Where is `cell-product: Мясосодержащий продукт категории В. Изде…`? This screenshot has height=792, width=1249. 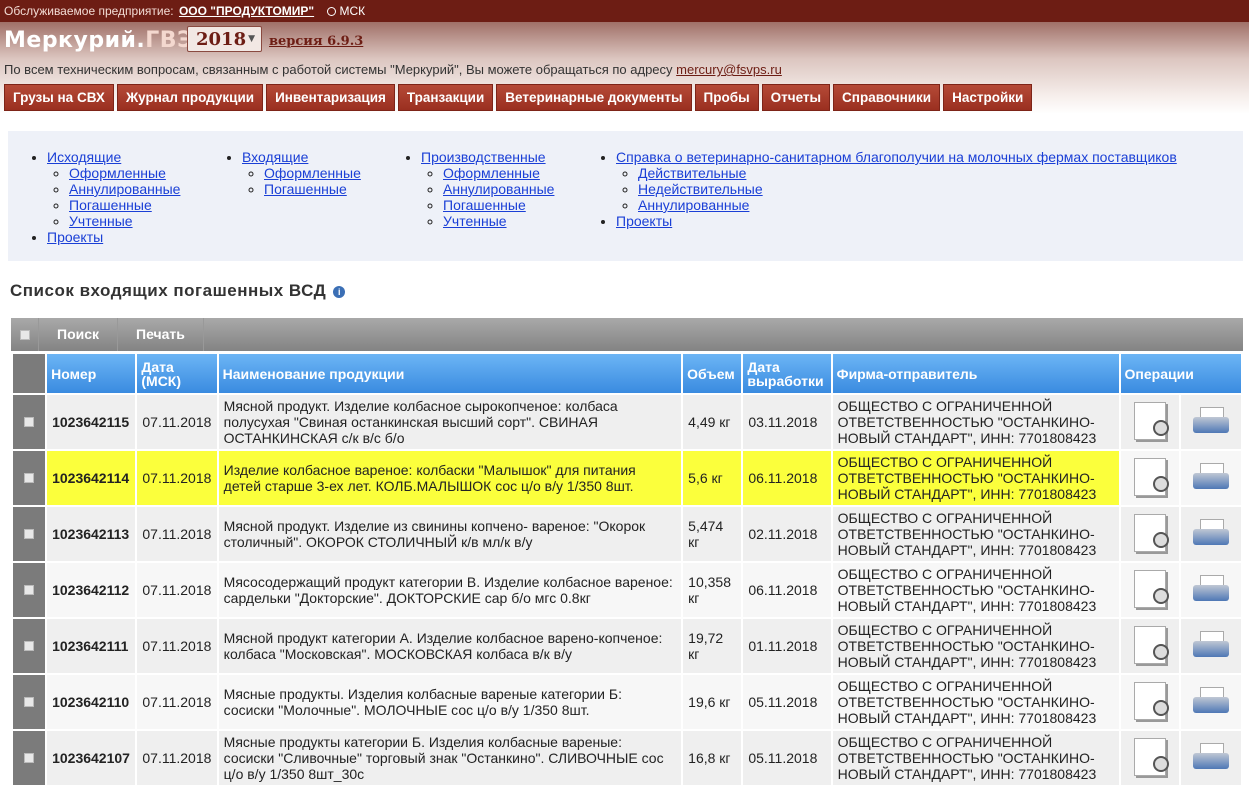 cell-product: Мясосодержащий продукт категории В. Изде… is located at coordinates (450, 589).